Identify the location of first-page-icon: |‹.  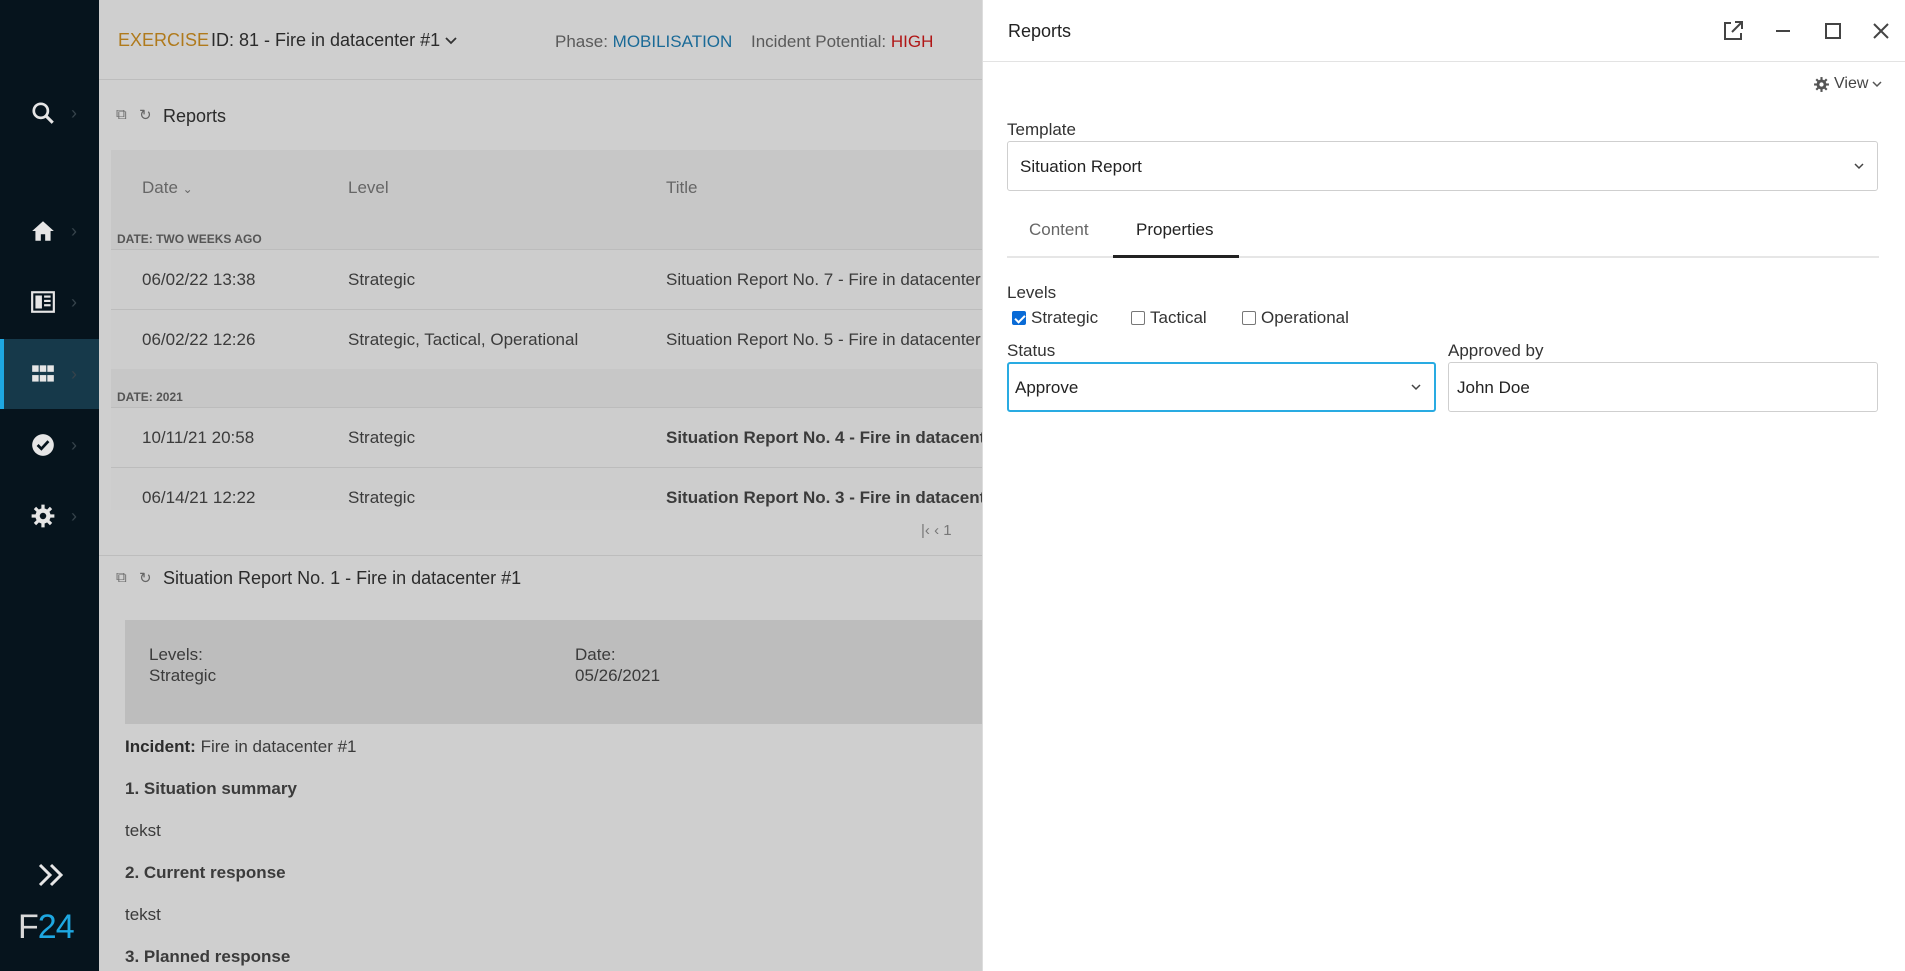
(925, 530).